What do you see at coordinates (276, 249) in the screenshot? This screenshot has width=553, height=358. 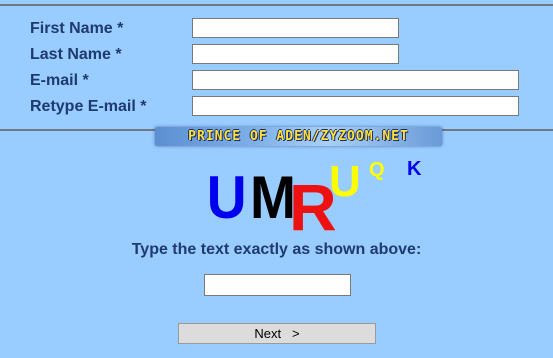 I see `captcha-prompt: Type the text exactly as shown above:` at bounding box center [276, 249].